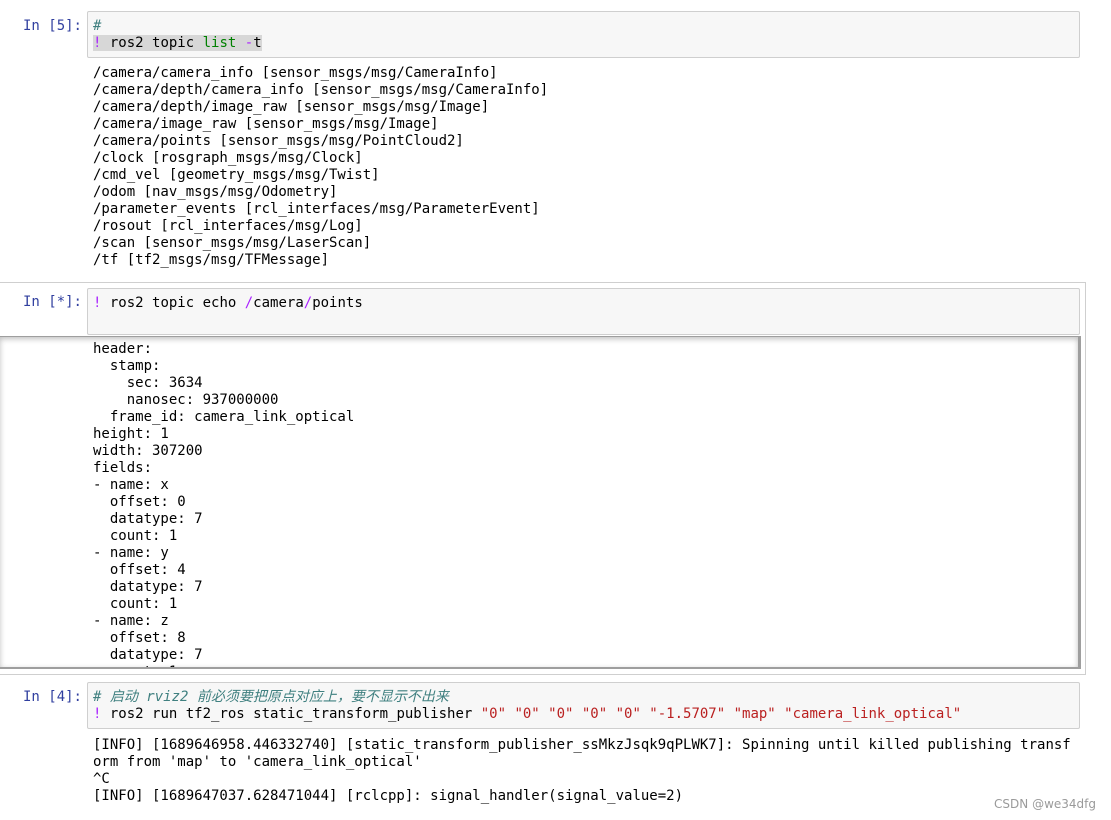 Image resolution: width=1111 pixels, height=820 pixels. I want to click on output-line: stamp:, so click(127, 366).